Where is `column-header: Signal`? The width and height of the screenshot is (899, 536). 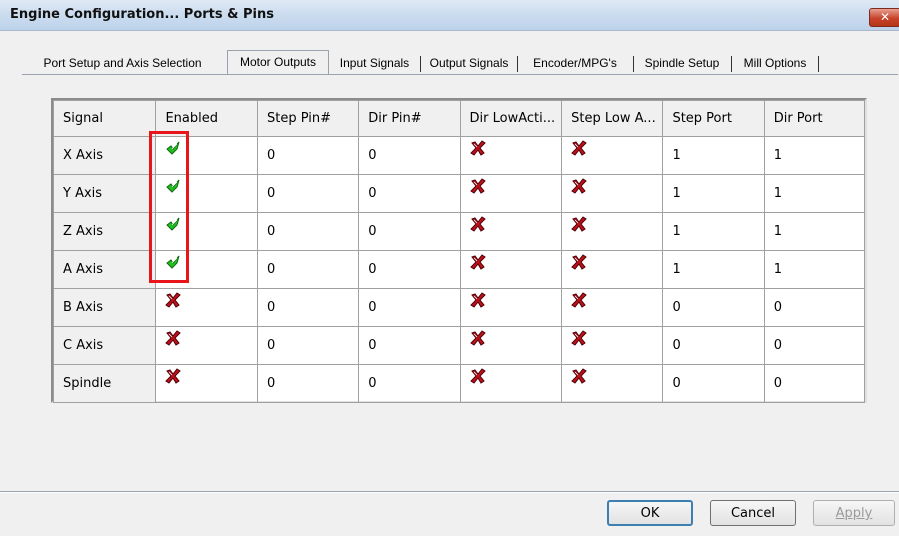
column-header: Signal is located at coordinates (104, 118).